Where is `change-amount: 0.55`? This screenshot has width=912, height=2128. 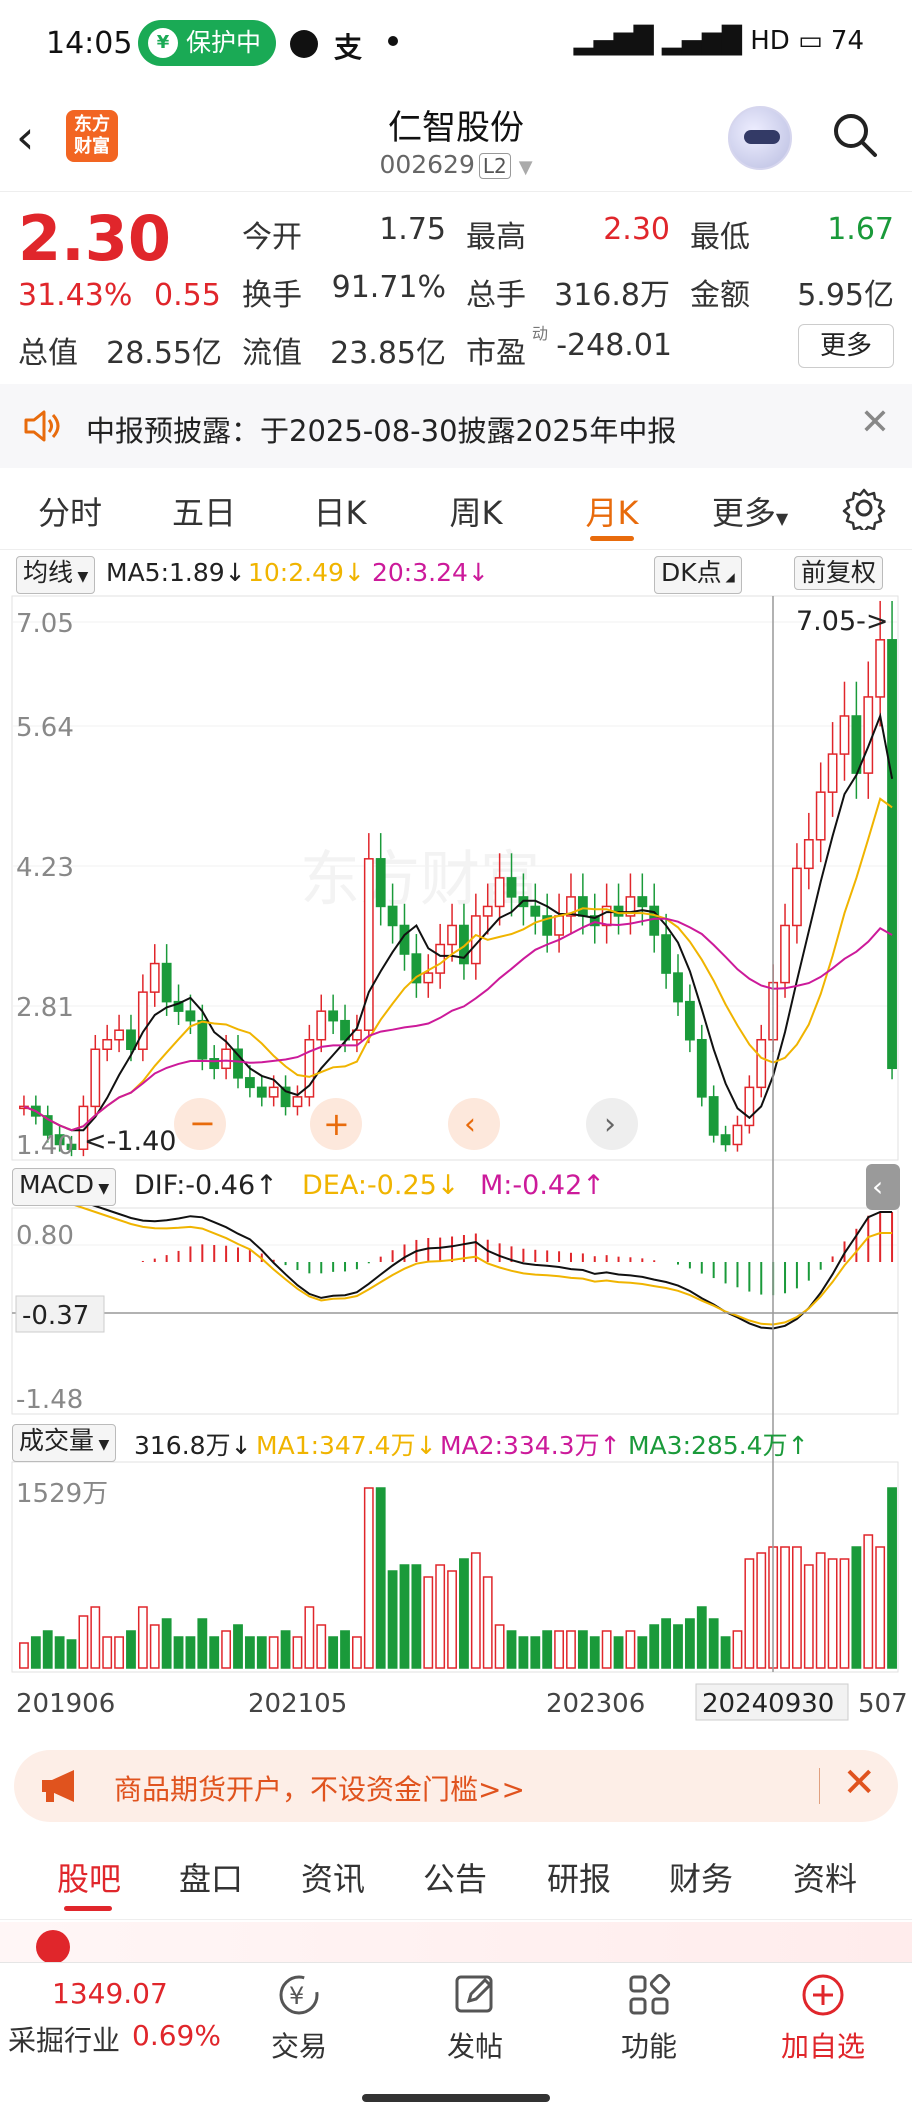 change-amount: 0.55 is located at coordinates (187, 295).